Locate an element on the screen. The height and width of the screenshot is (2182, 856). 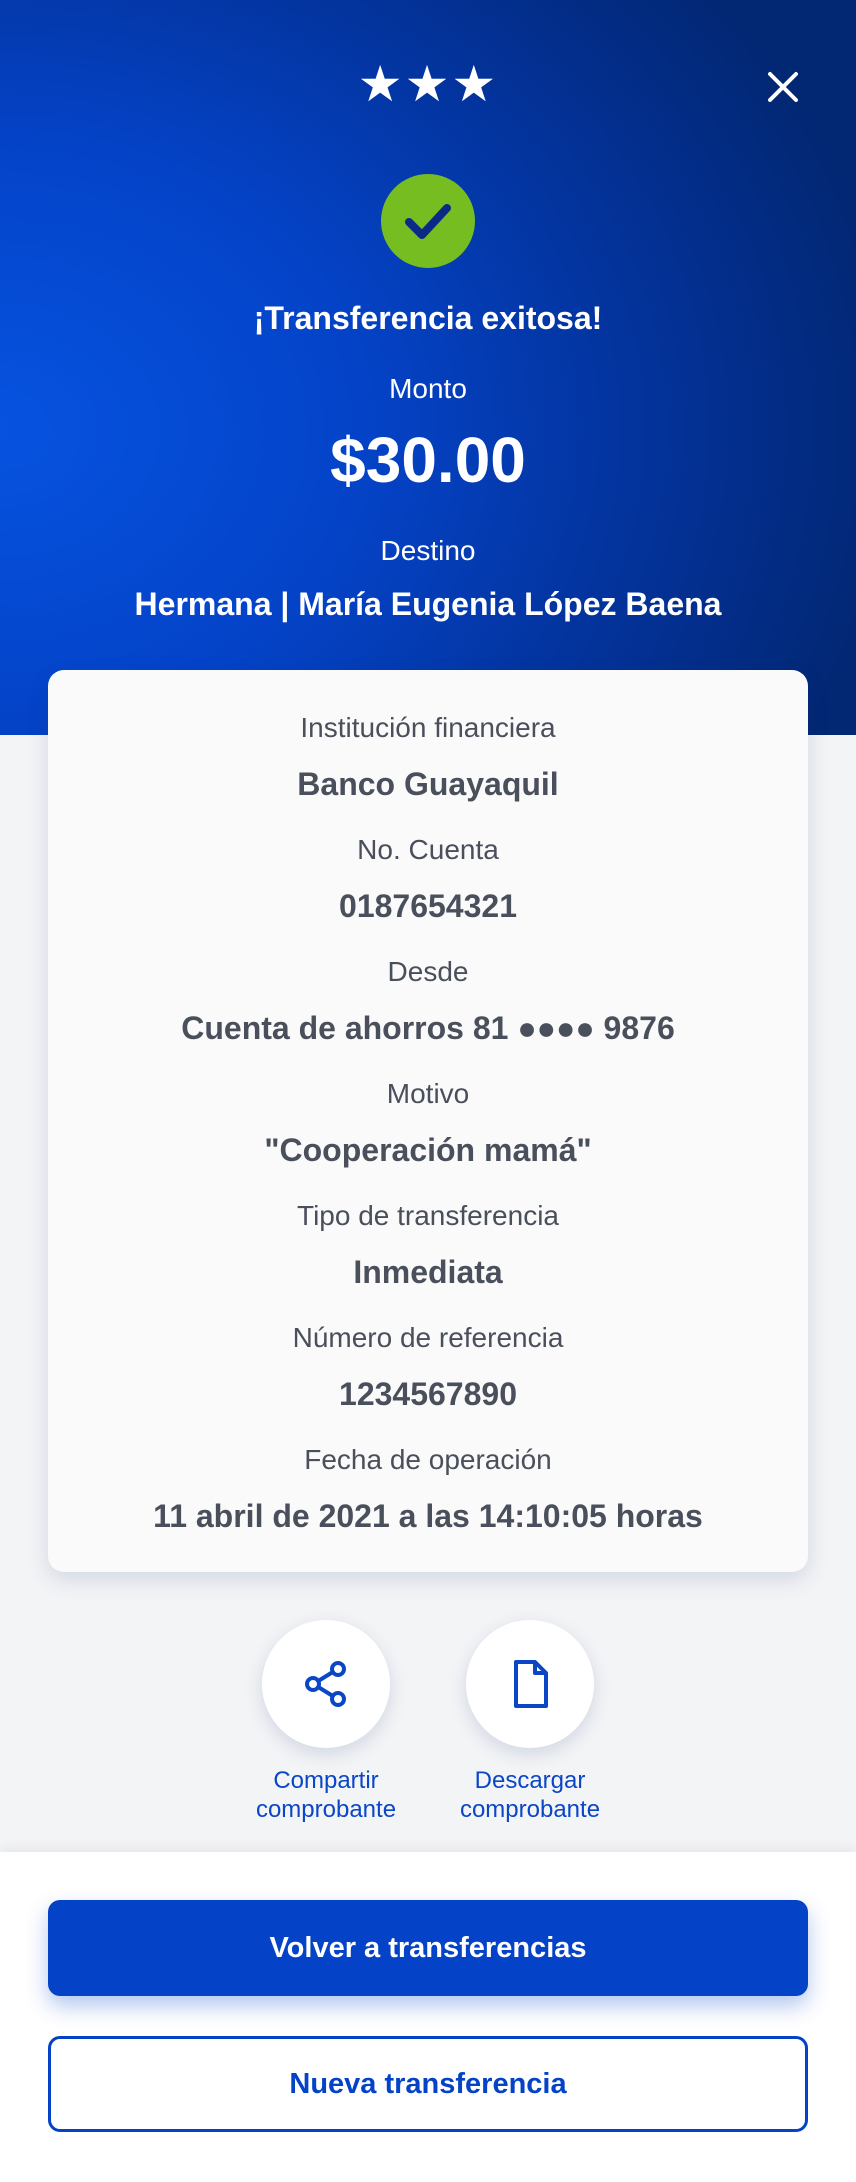
detail-reason: Motivo "Cooperación mamá" is located at coordinates (428, 1124).